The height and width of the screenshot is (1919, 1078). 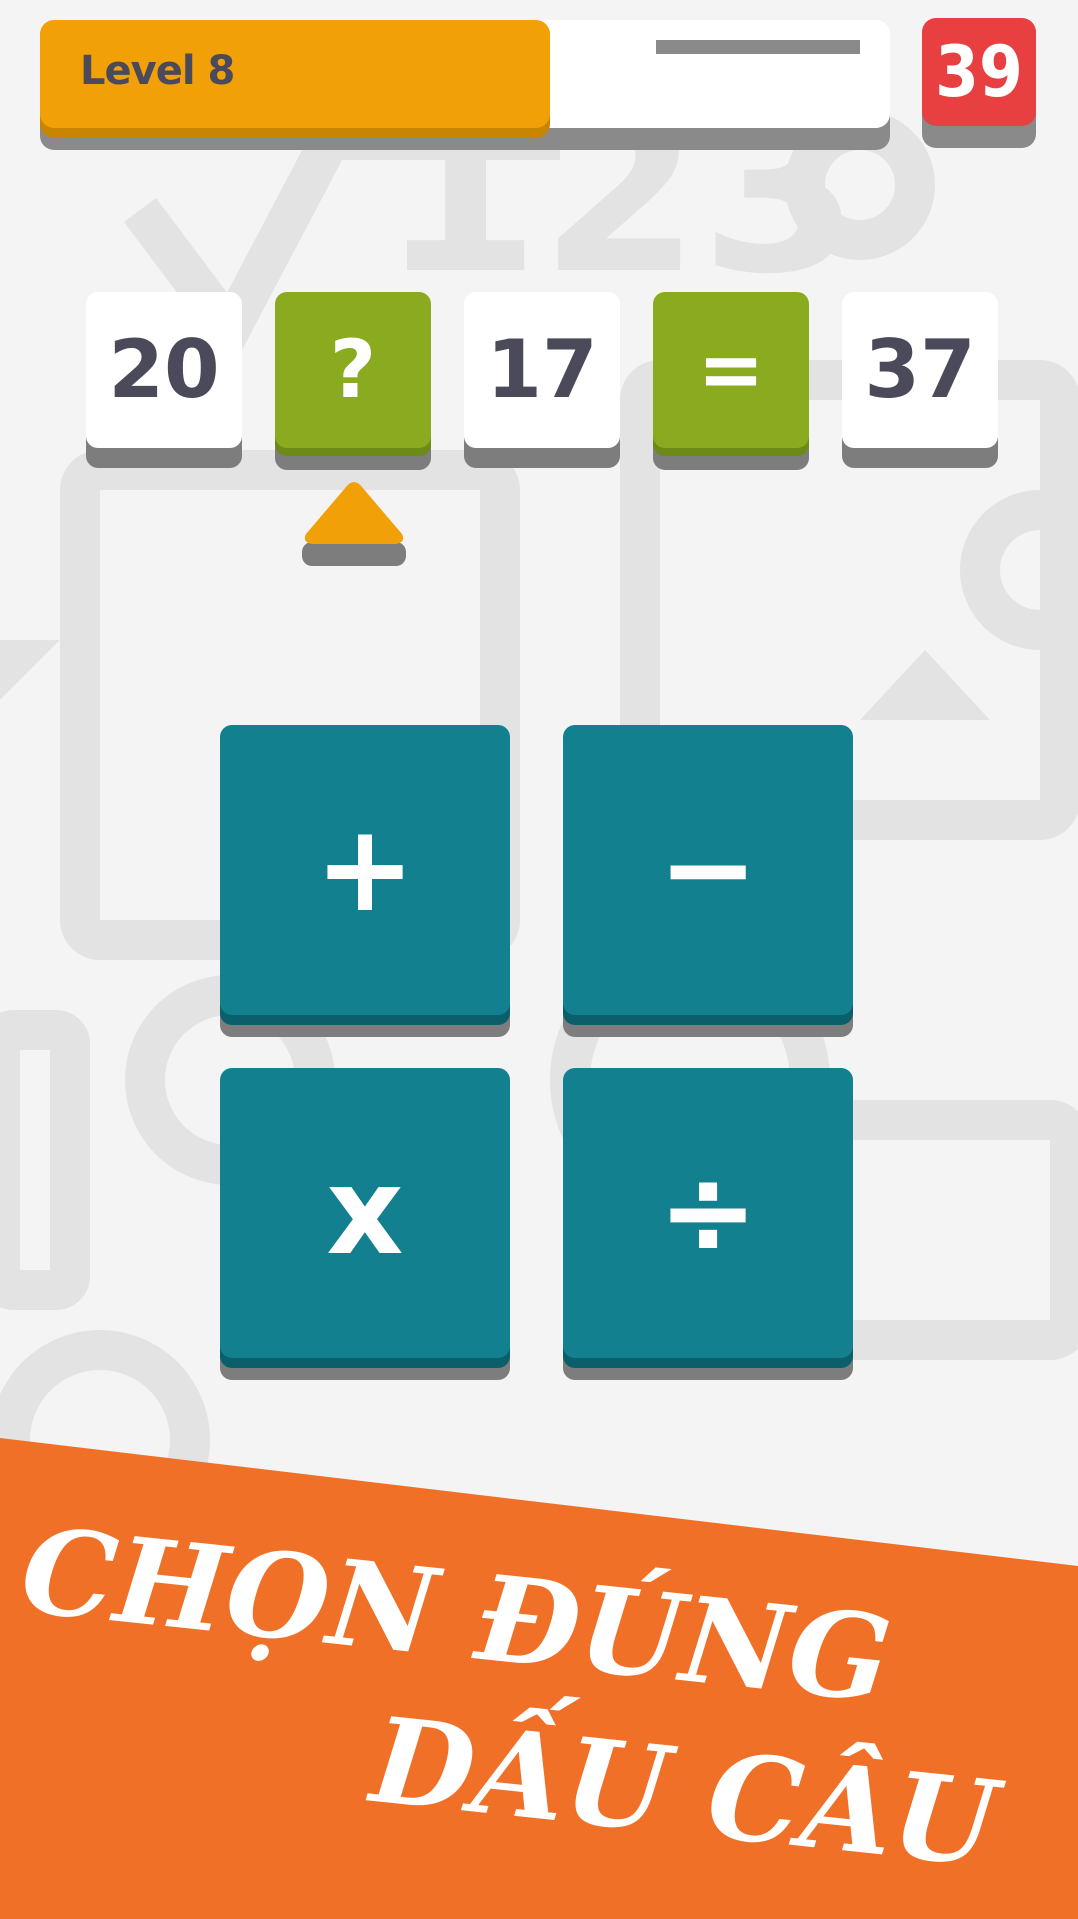 I want to click on equals-tile: =, so click(x=731, y=370).